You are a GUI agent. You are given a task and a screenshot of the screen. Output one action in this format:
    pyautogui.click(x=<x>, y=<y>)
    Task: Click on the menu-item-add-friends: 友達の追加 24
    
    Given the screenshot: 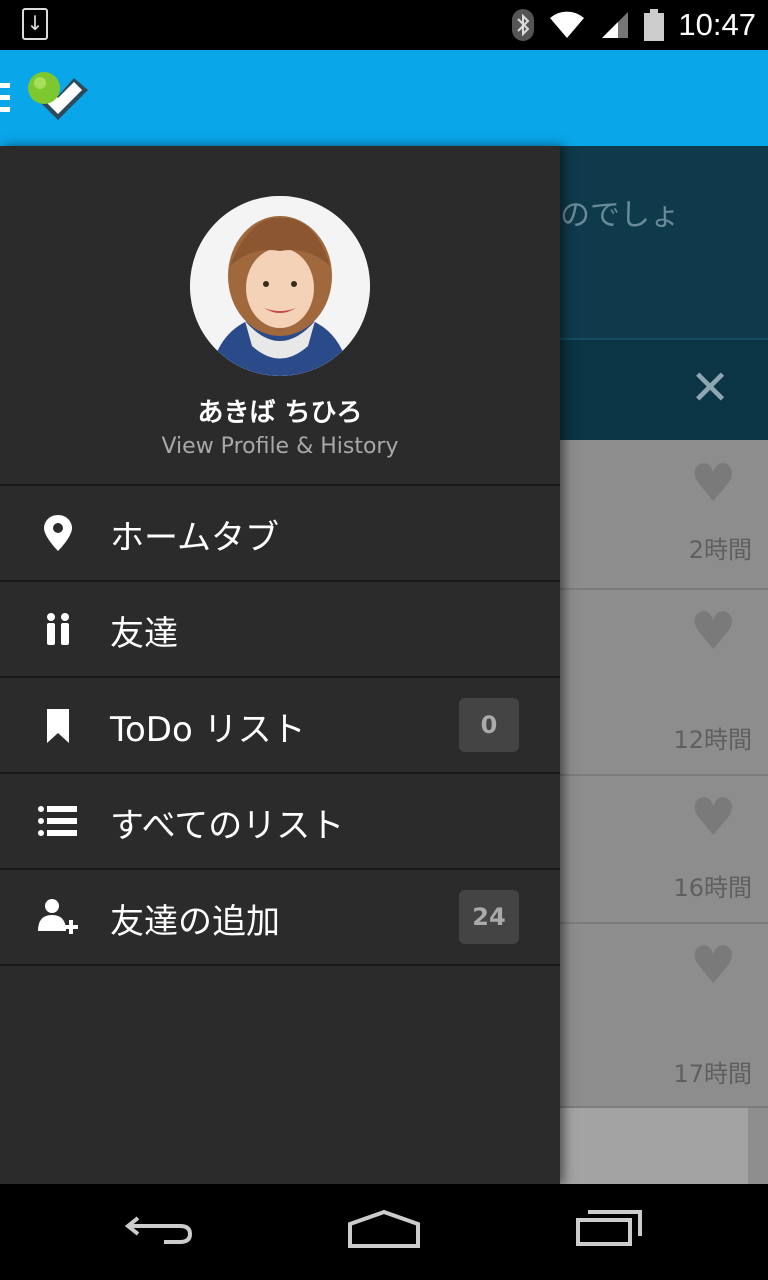 What is the action you would take?
    pyautogui.click(x=280, y=918)
    